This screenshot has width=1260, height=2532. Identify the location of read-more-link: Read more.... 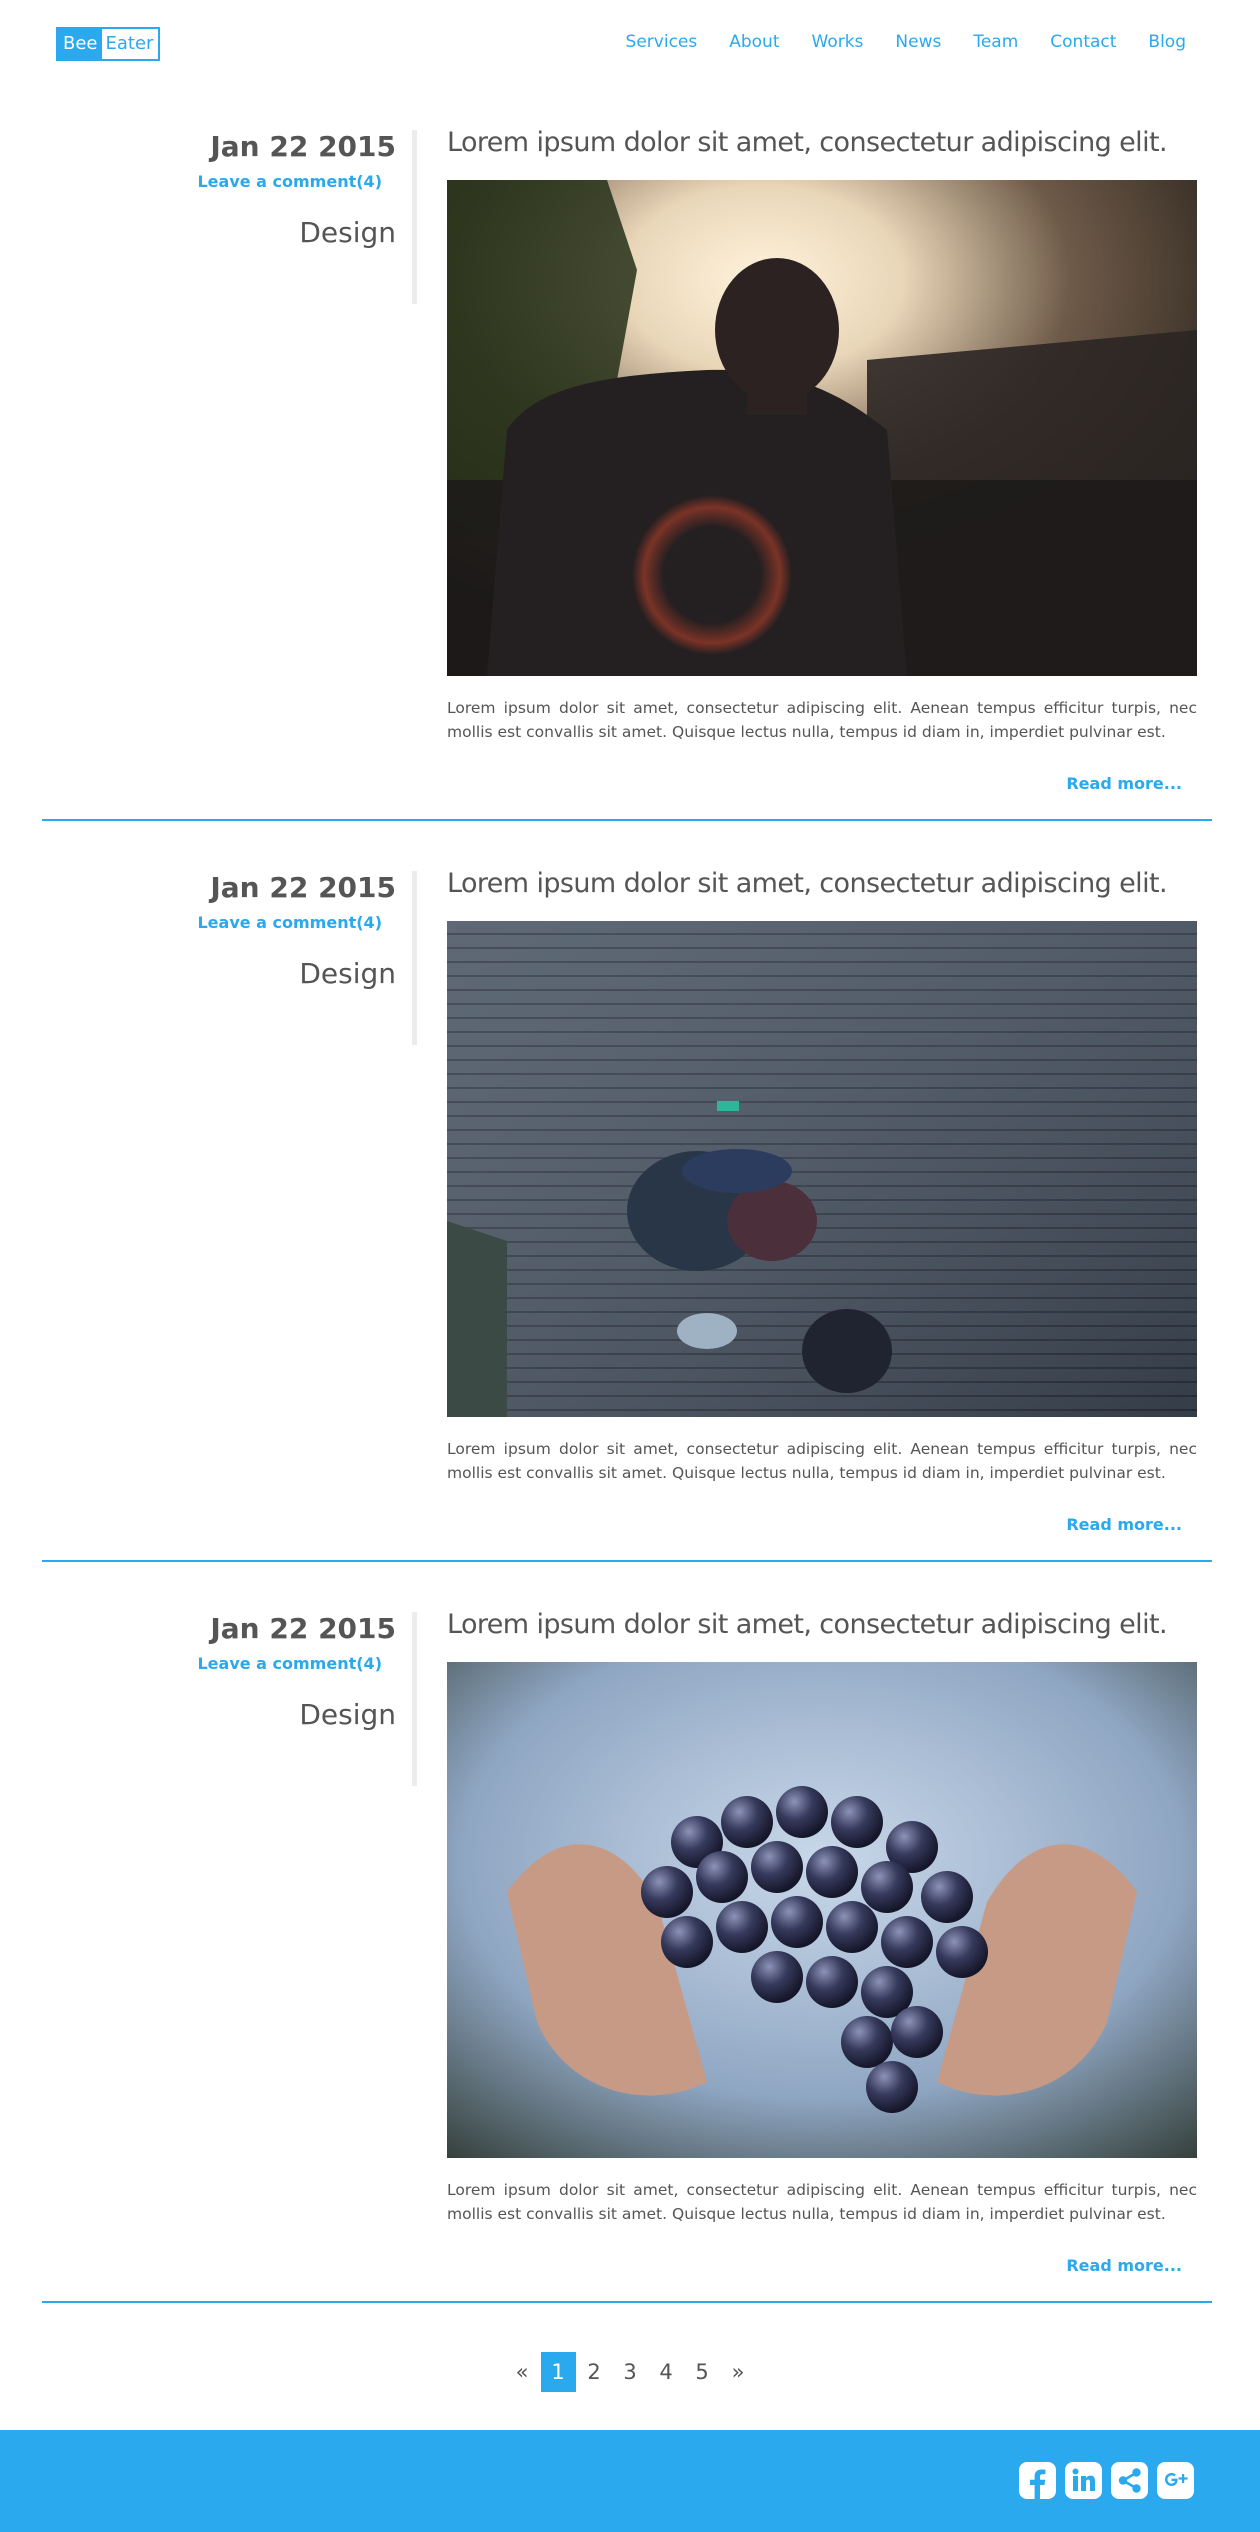
(1124, 2265).